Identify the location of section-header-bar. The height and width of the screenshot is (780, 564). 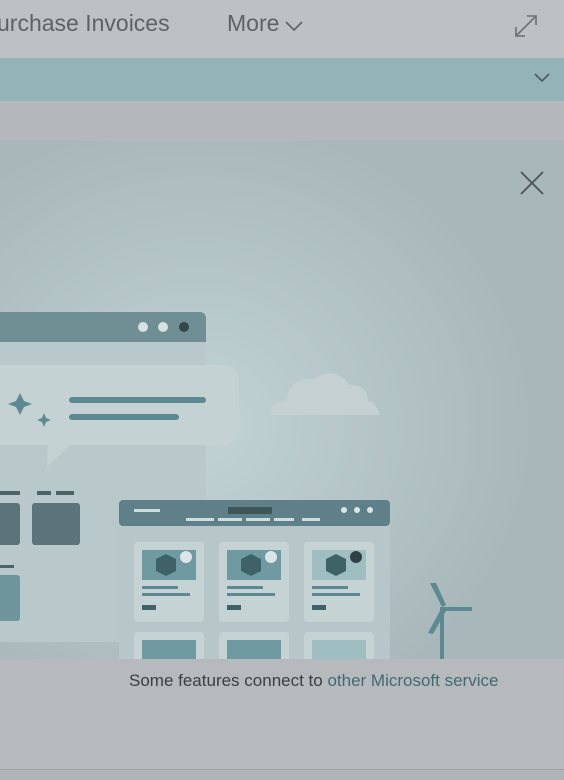
(282, 79).